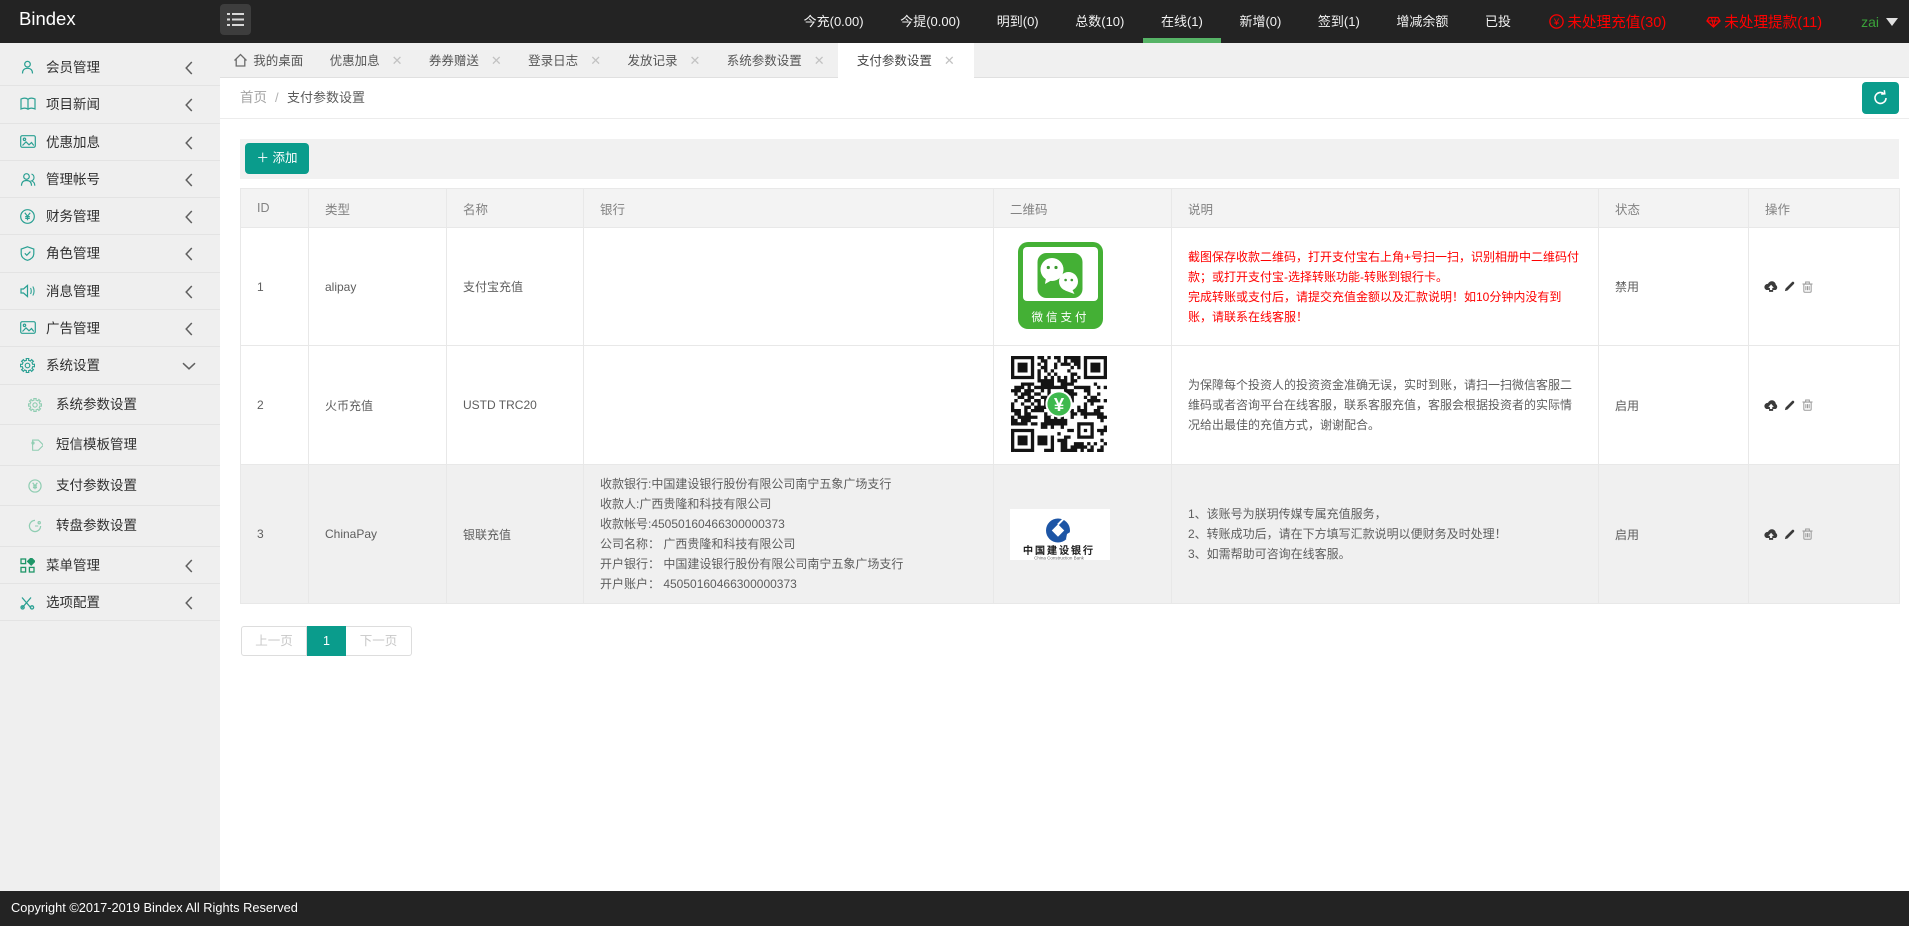 The image size is (1909, 926). I want to click on svg-text: China Construction Bank, so click(1059, 558).